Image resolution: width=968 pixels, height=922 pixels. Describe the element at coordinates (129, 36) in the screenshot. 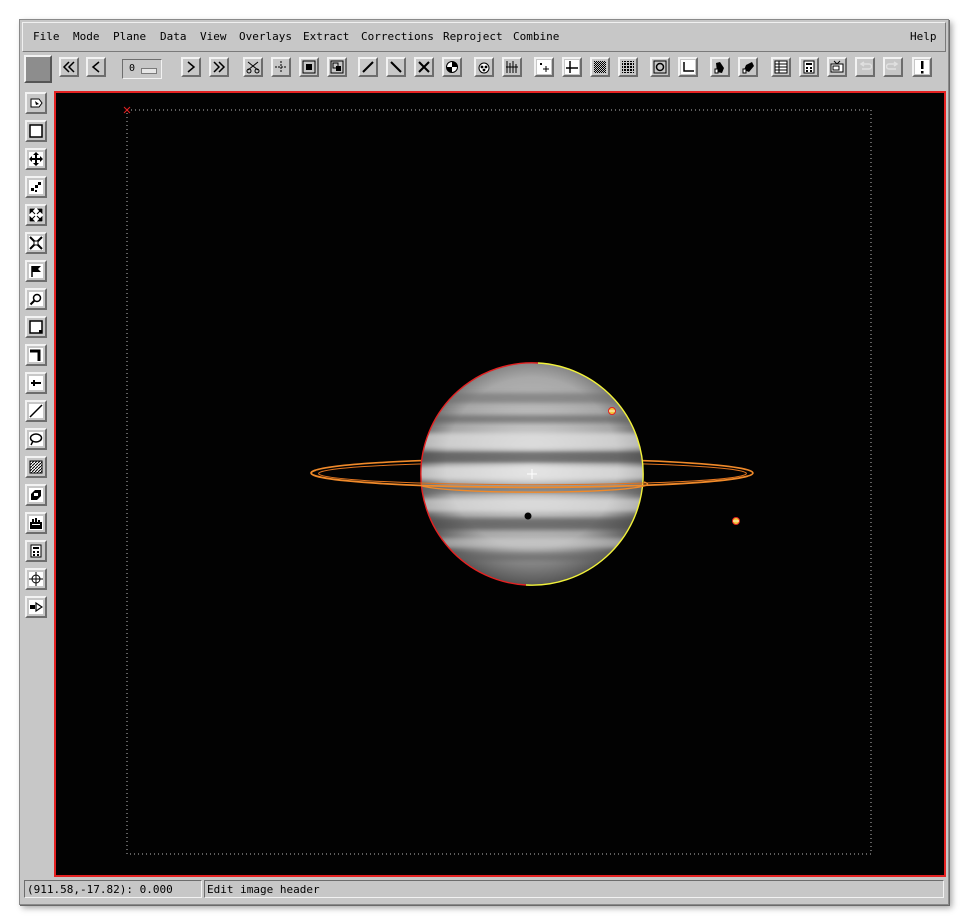

I see `menu-plane: Plane` at that location.